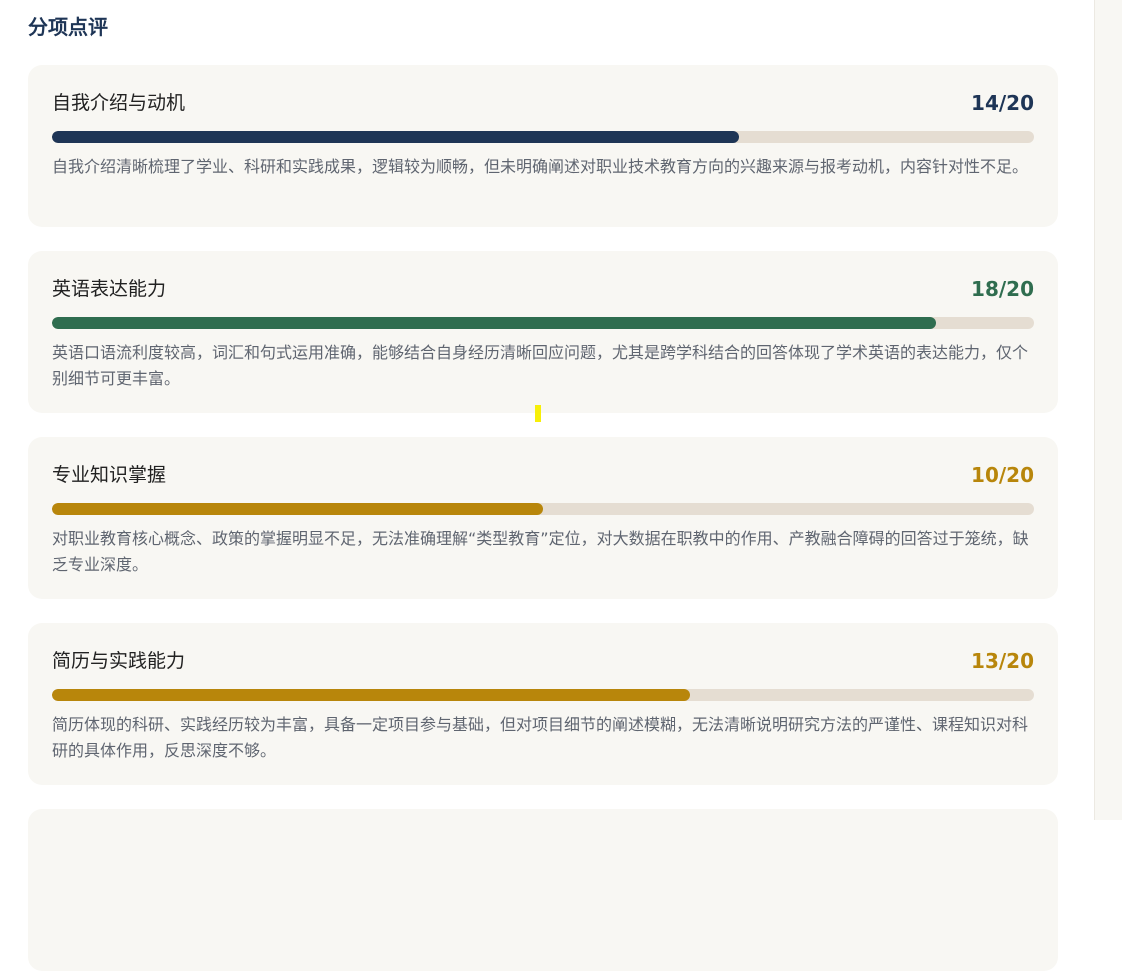 This screenshot has height=971, width=1122. Describe the element at coordinates (109, 289) in the screenshot. I see `card-title: 英语表达能力` at that location.